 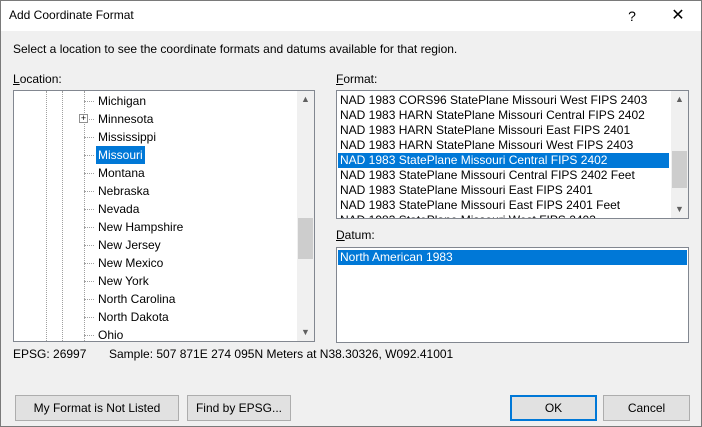 What do you see at coordinates (120, 155) in the screenshot?
I see `tree-item-label: Missouri` at bounding box center [120, 155].